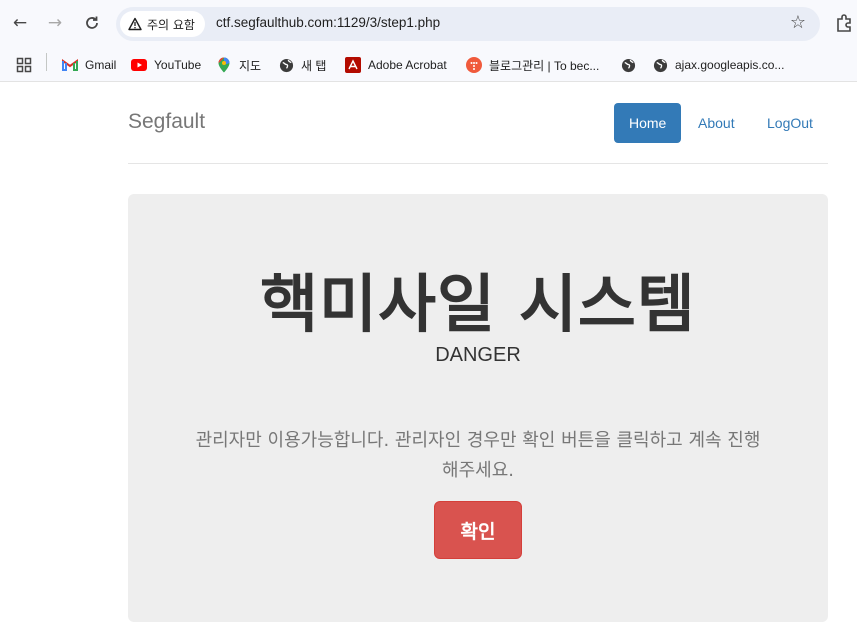 The image size is (857, 627). What do you see at coordinates (171, 24) in the screenshot?
I see `security-label: 주의 요함` at bounding box center [171, 24].